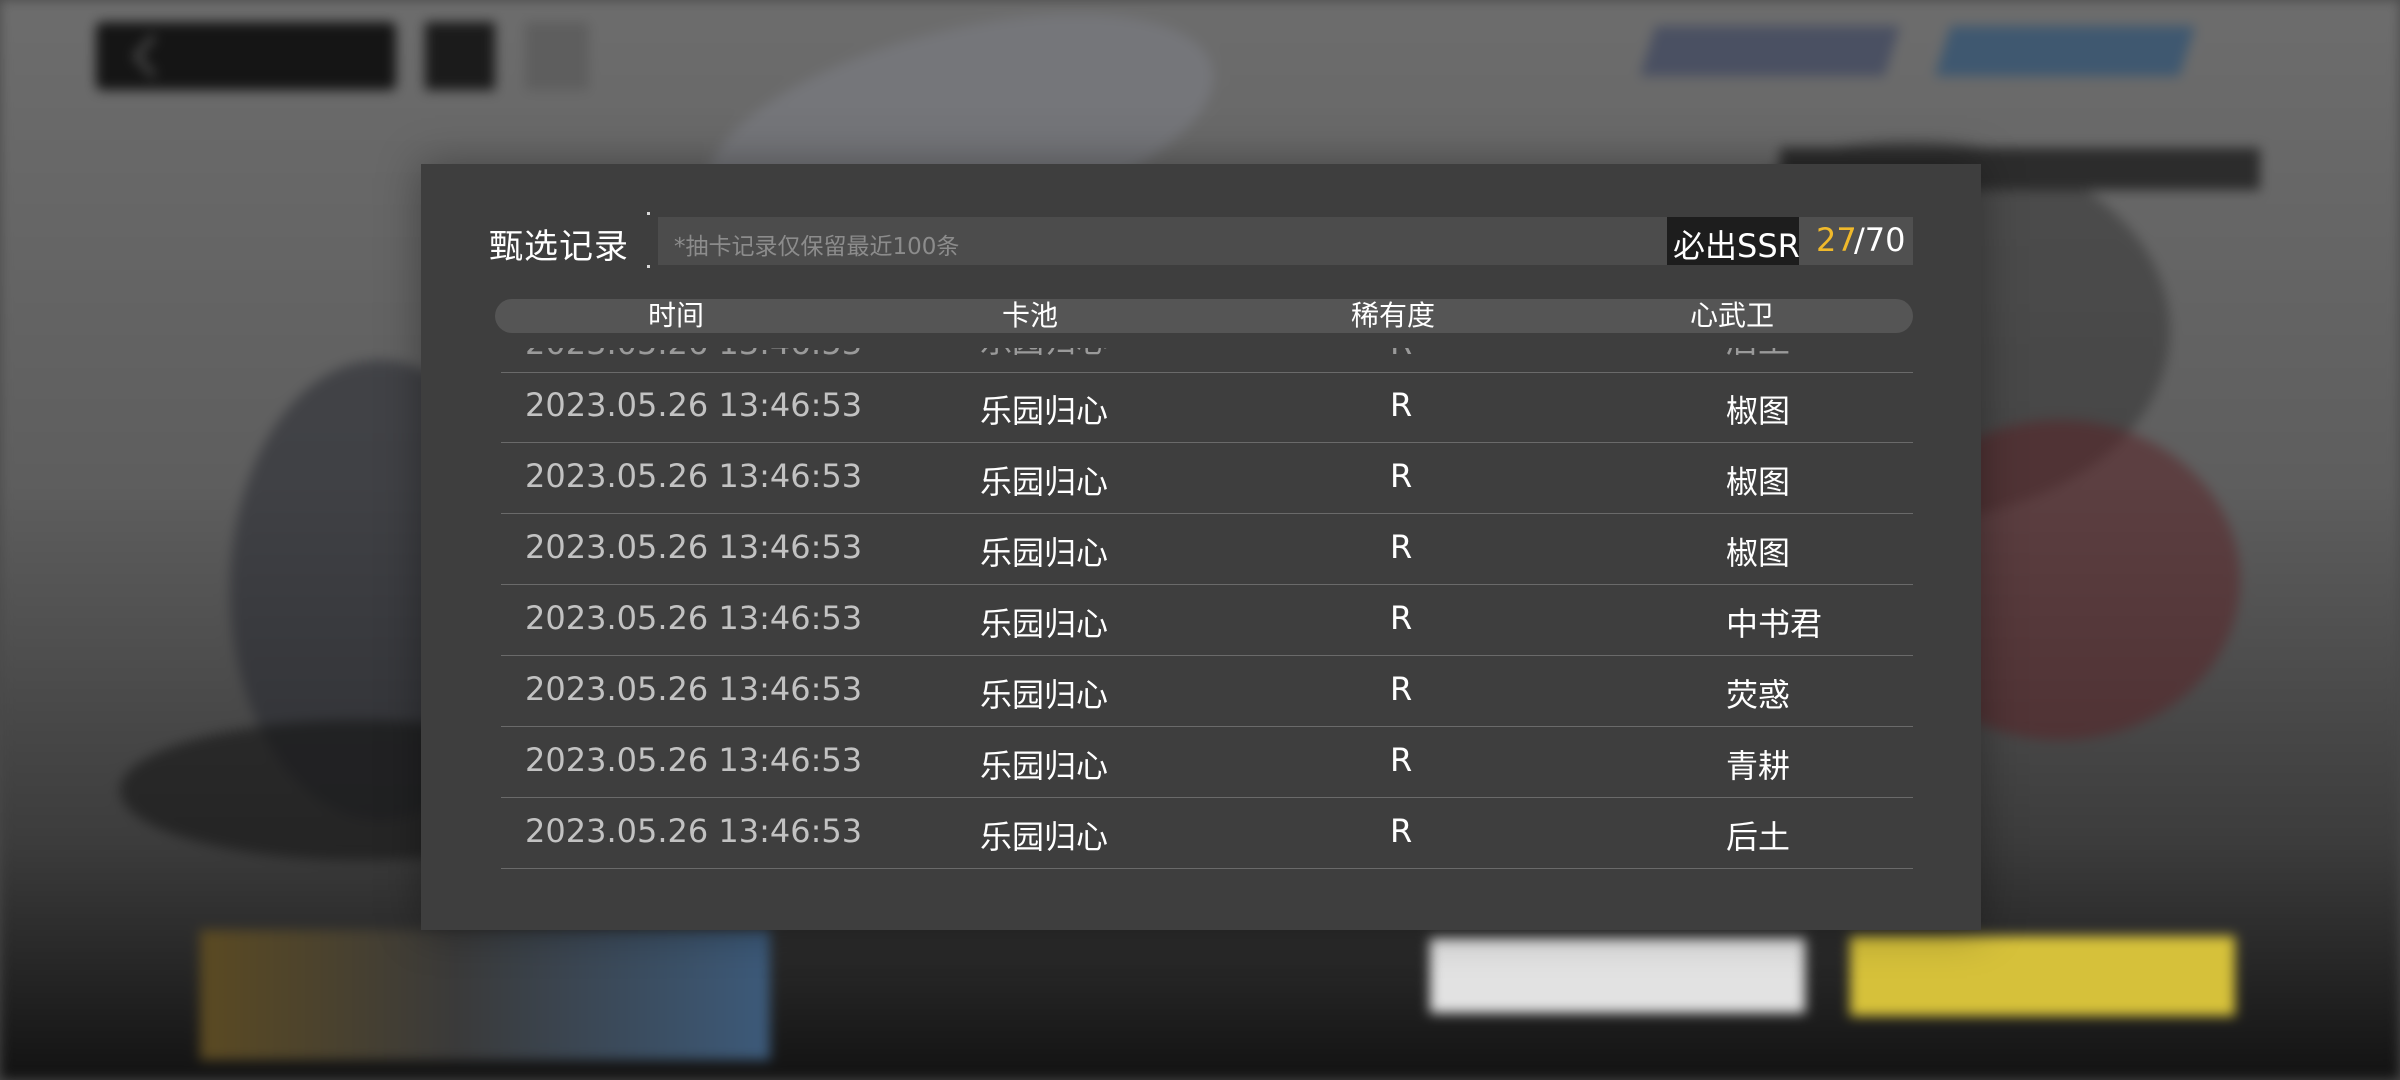 The height and width of the screenshot is (1080, 2400). Describe the element at coordinates (1836, 240) in the screenshot. I see `ssr-guarantee-current: 27` at that location.